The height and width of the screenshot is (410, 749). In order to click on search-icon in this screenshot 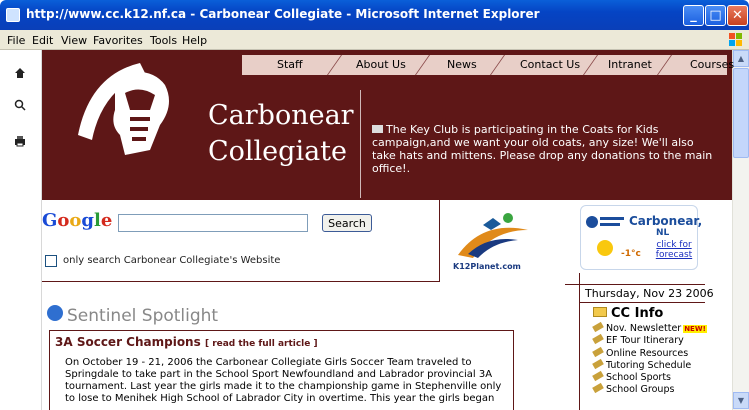, I will do `click(20, 106)`.